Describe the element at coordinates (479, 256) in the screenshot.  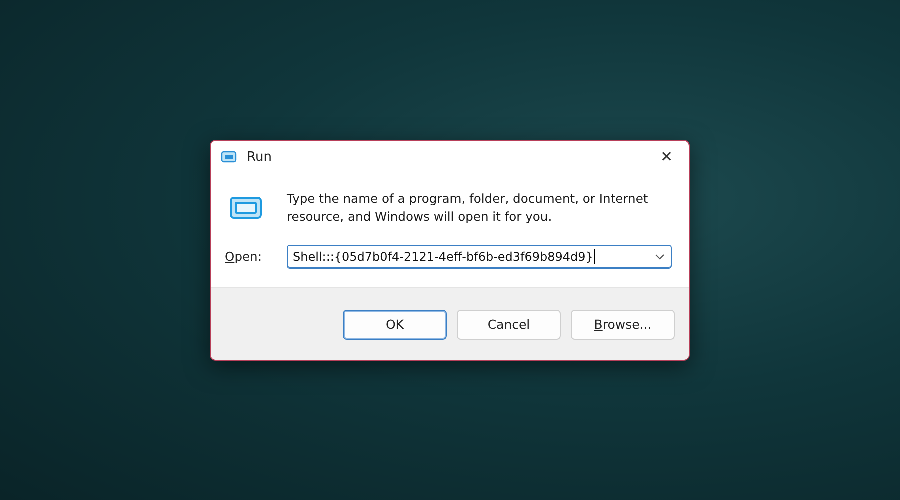
I see `open-combo-field: Shell:::{05d7b0f4-2121-4eff-bf6b-ed3f69b894d9}` at that location.